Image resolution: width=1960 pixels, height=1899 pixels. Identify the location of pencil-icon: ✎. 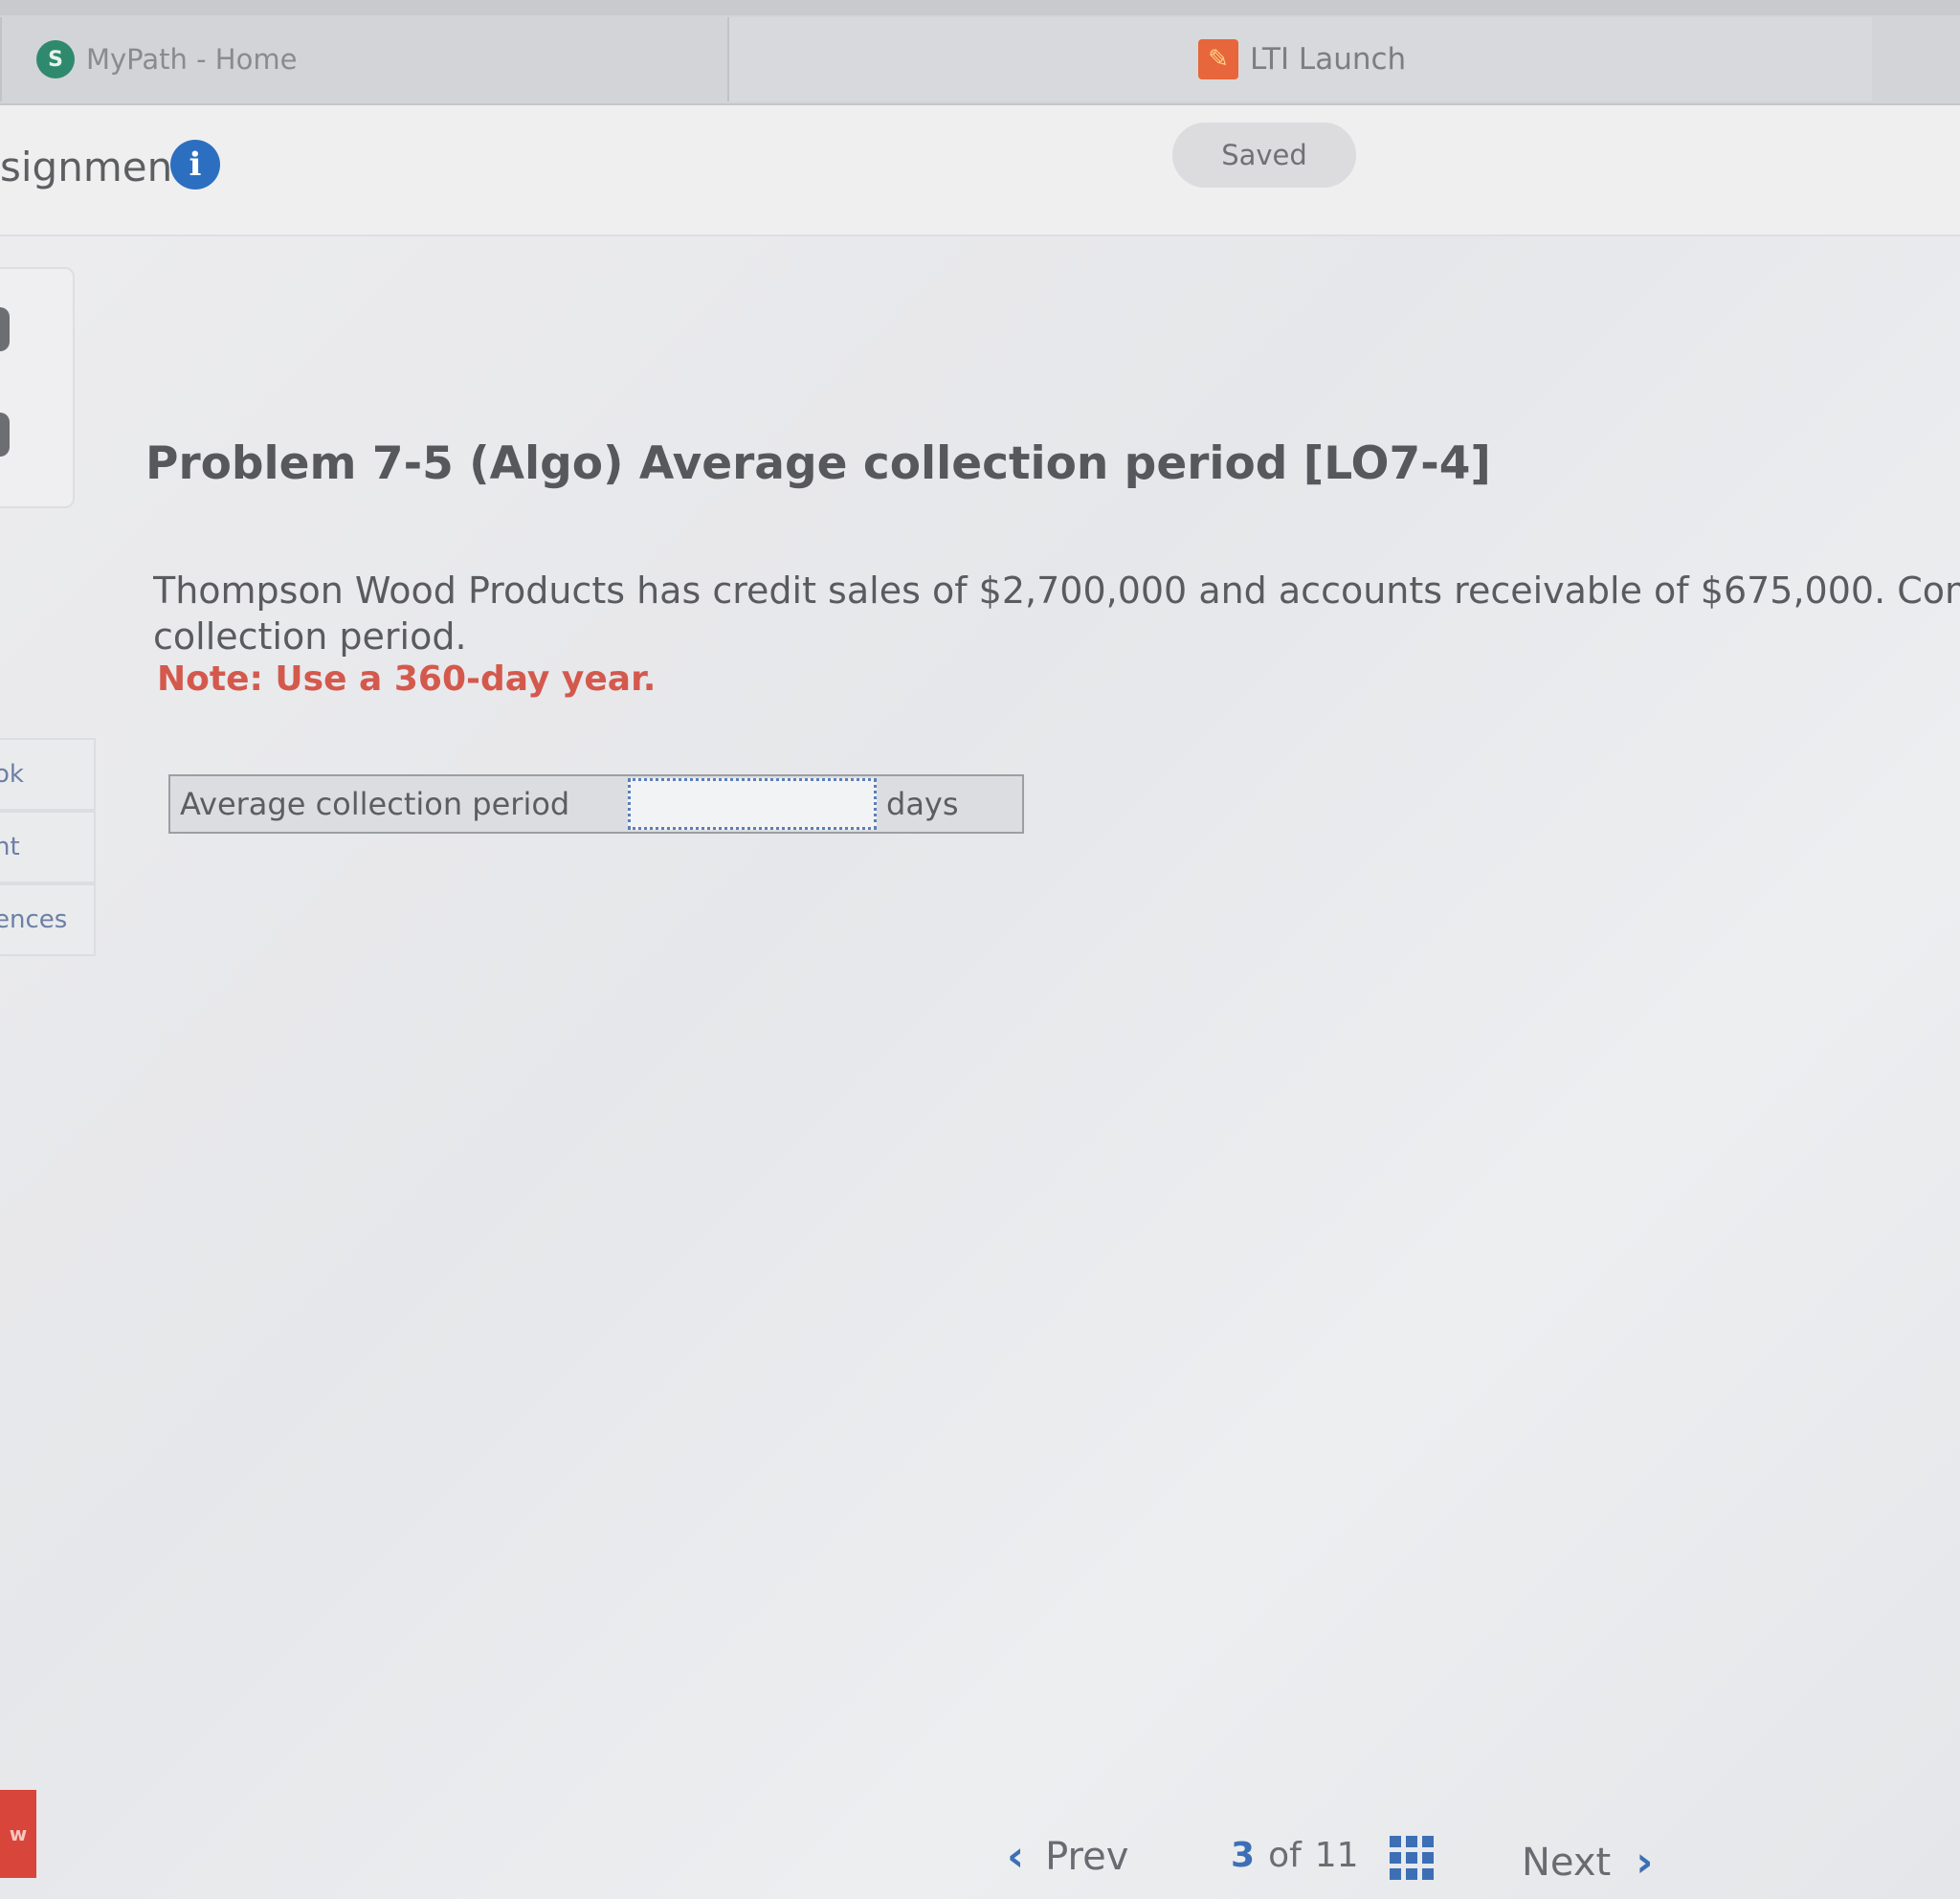
(1218, 59).